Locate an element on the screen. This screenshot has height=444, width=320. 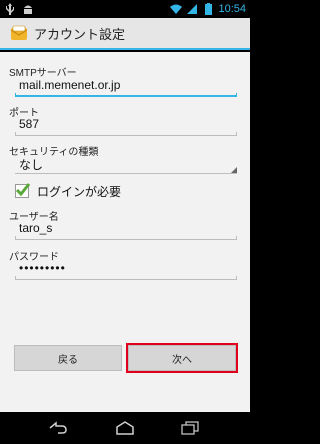
security-type-select: なし is located at coordinates (126, 164).